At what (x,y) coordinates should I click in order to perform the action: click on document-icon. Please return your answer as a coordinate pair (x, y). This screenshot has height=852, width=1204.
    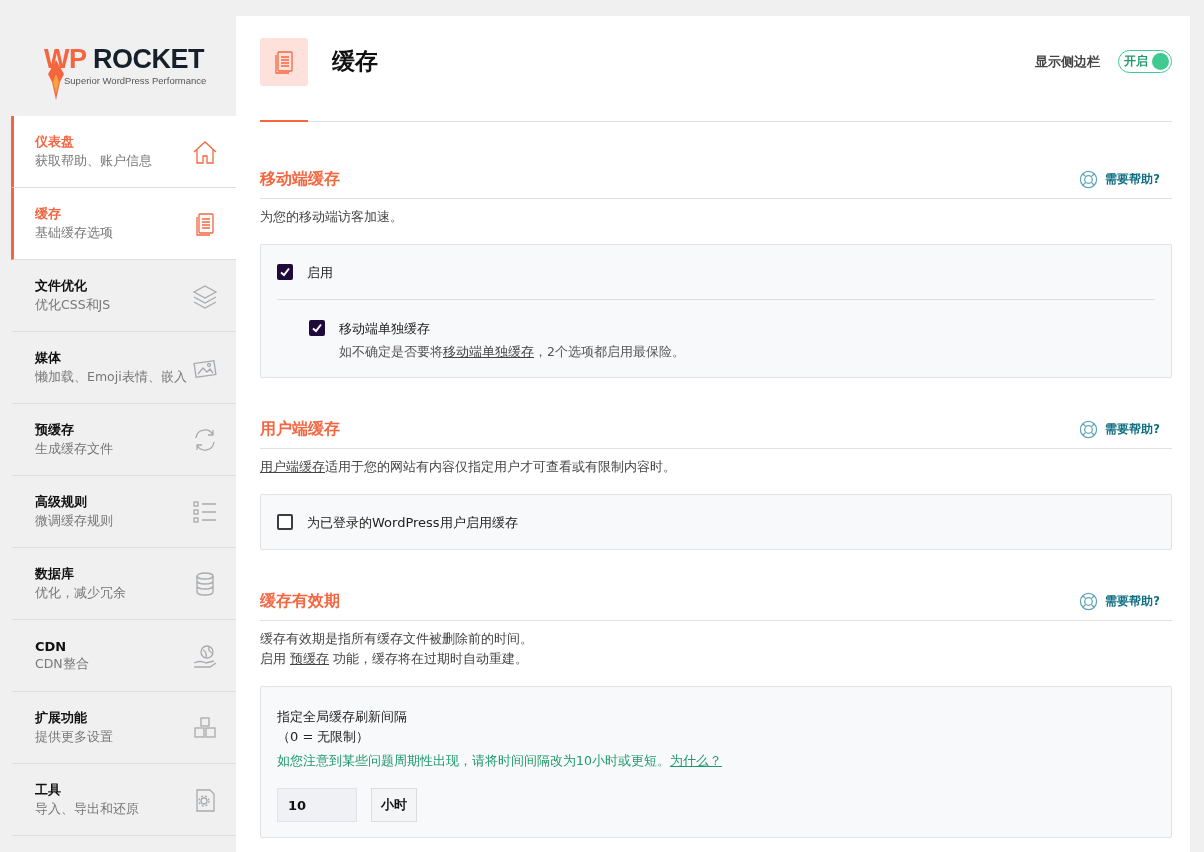
    Looking at the image, I should click on (205, 224).